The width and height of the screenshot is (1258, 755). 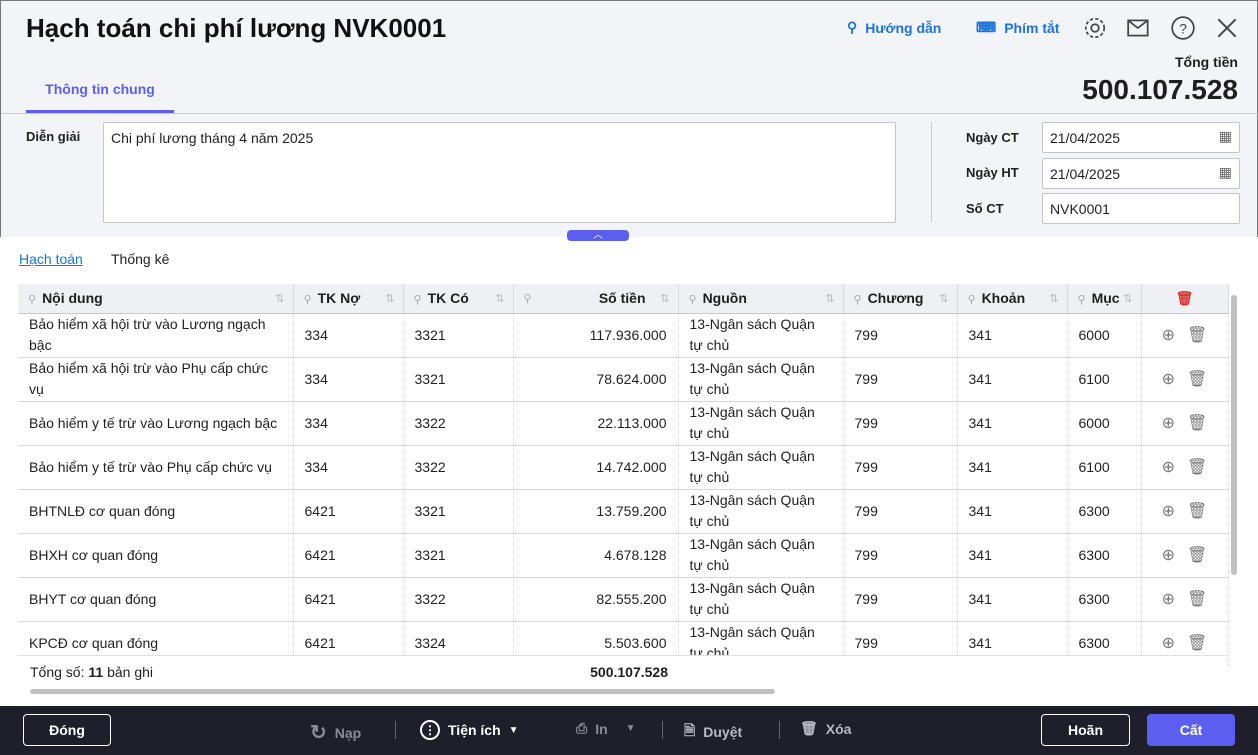 What do you see at coordinates (1017, 27) in the screenshot?
I see `shortcuts-link: ⌨ Phím tắt` at bounding box center [1017, 27].